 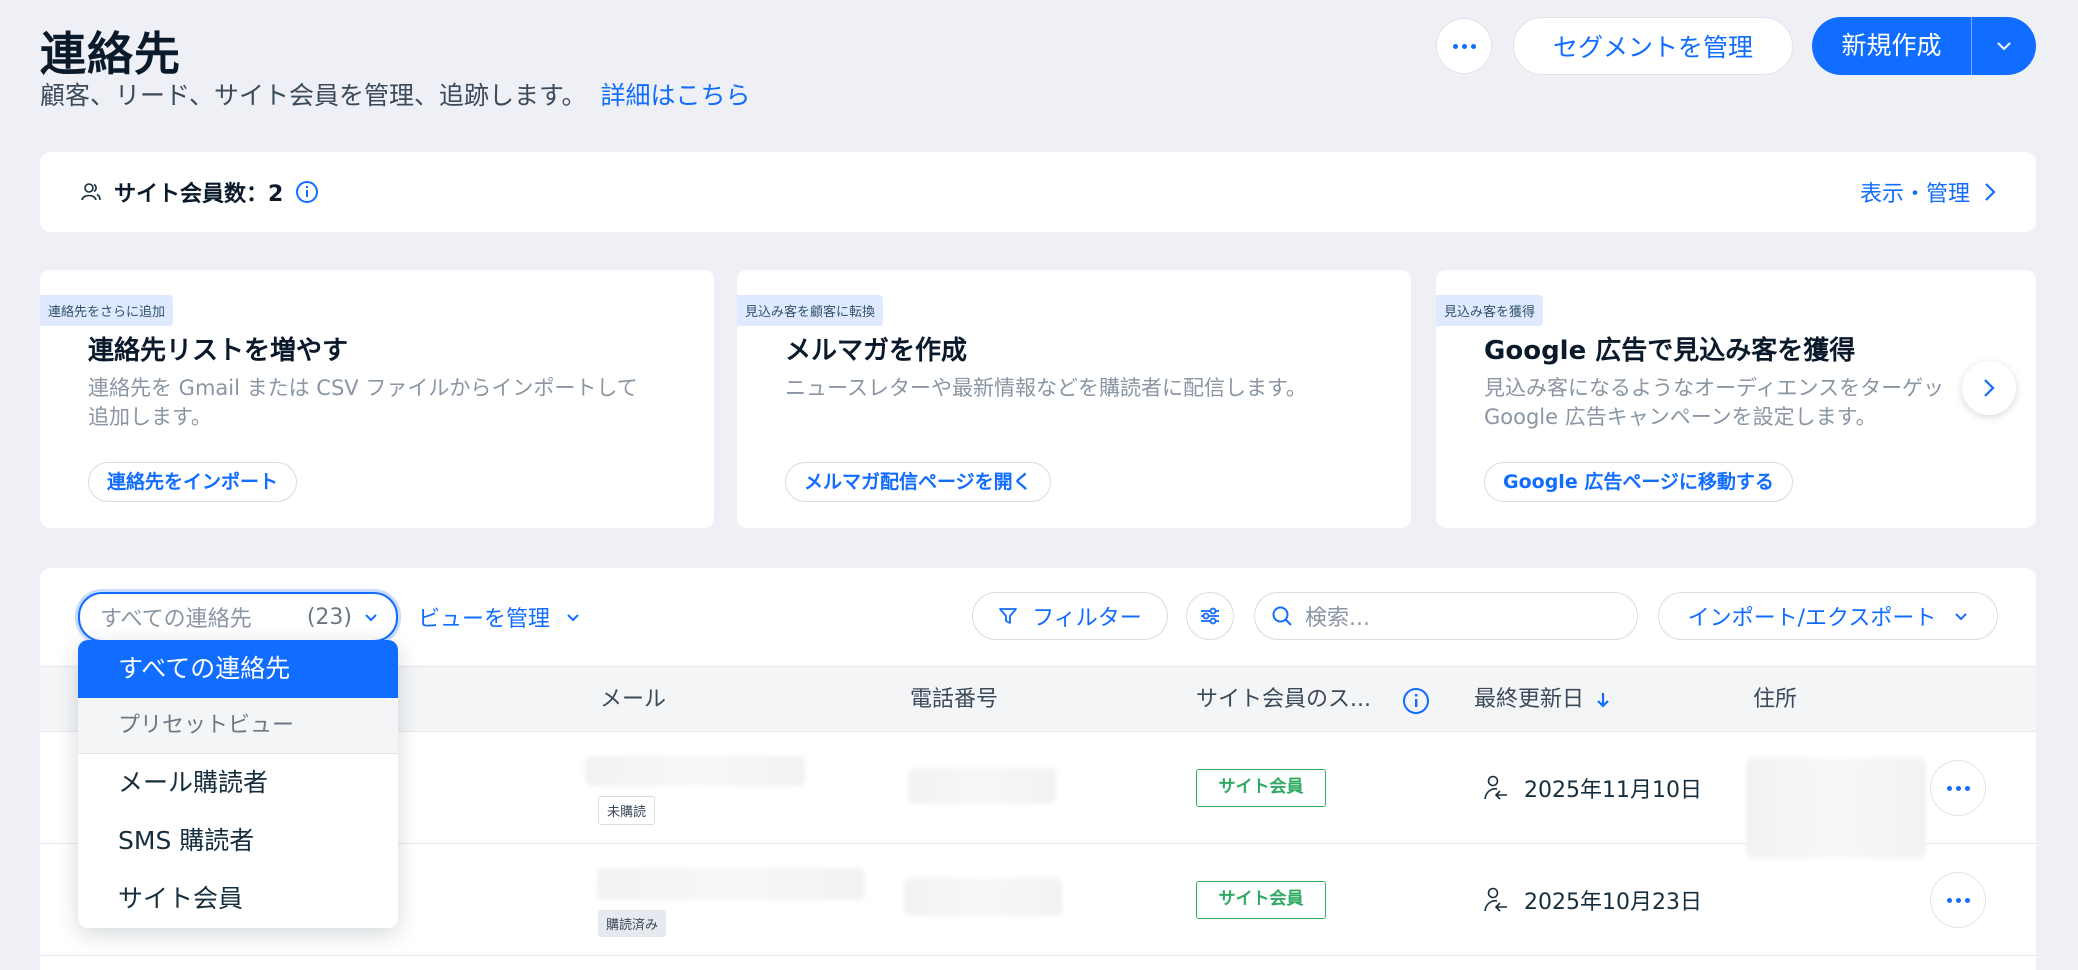 What do you see at coordinates (1775, 700) in the screenshot?
I see `column-address: 住所` at bounding box center [1775, 700].